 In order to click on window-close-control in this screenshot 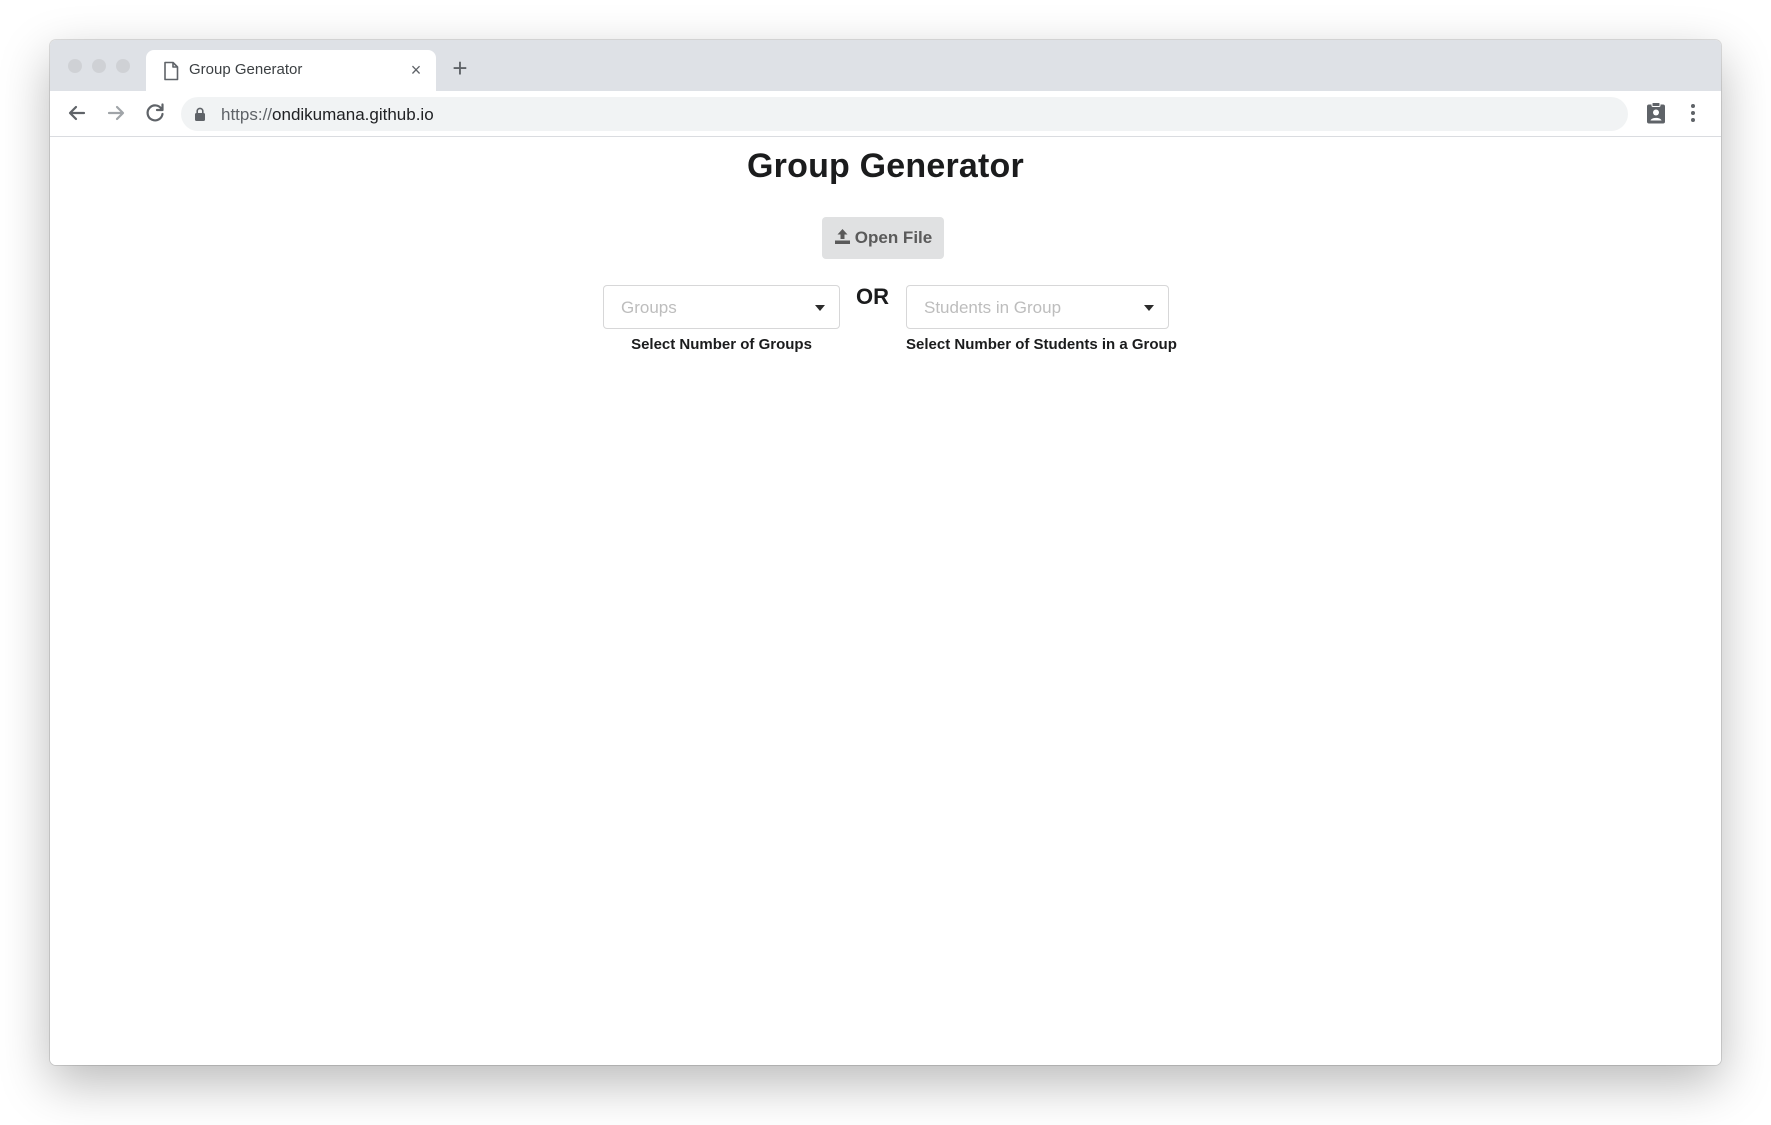, I will do `click(75, 66)`.